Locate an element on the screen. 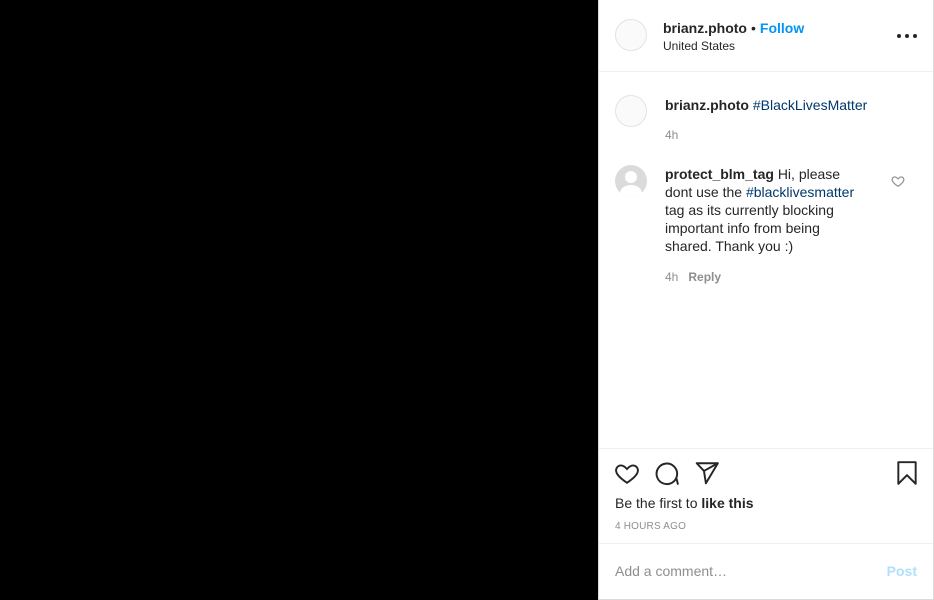 This screenshot has width=934, height=600. caption-text: brianz.photo #BlackLivesMatter is located at coordinates (780, 105).